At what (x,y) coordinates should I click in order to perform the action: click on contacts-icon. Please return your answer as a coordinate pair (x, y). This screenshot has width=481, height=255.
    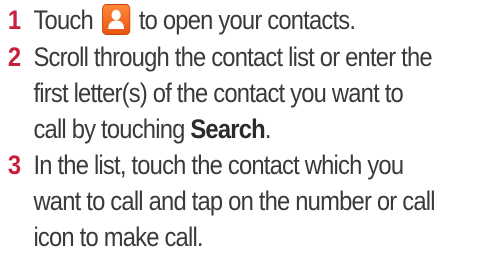
    Looking at the image, I should click on (116, 19).